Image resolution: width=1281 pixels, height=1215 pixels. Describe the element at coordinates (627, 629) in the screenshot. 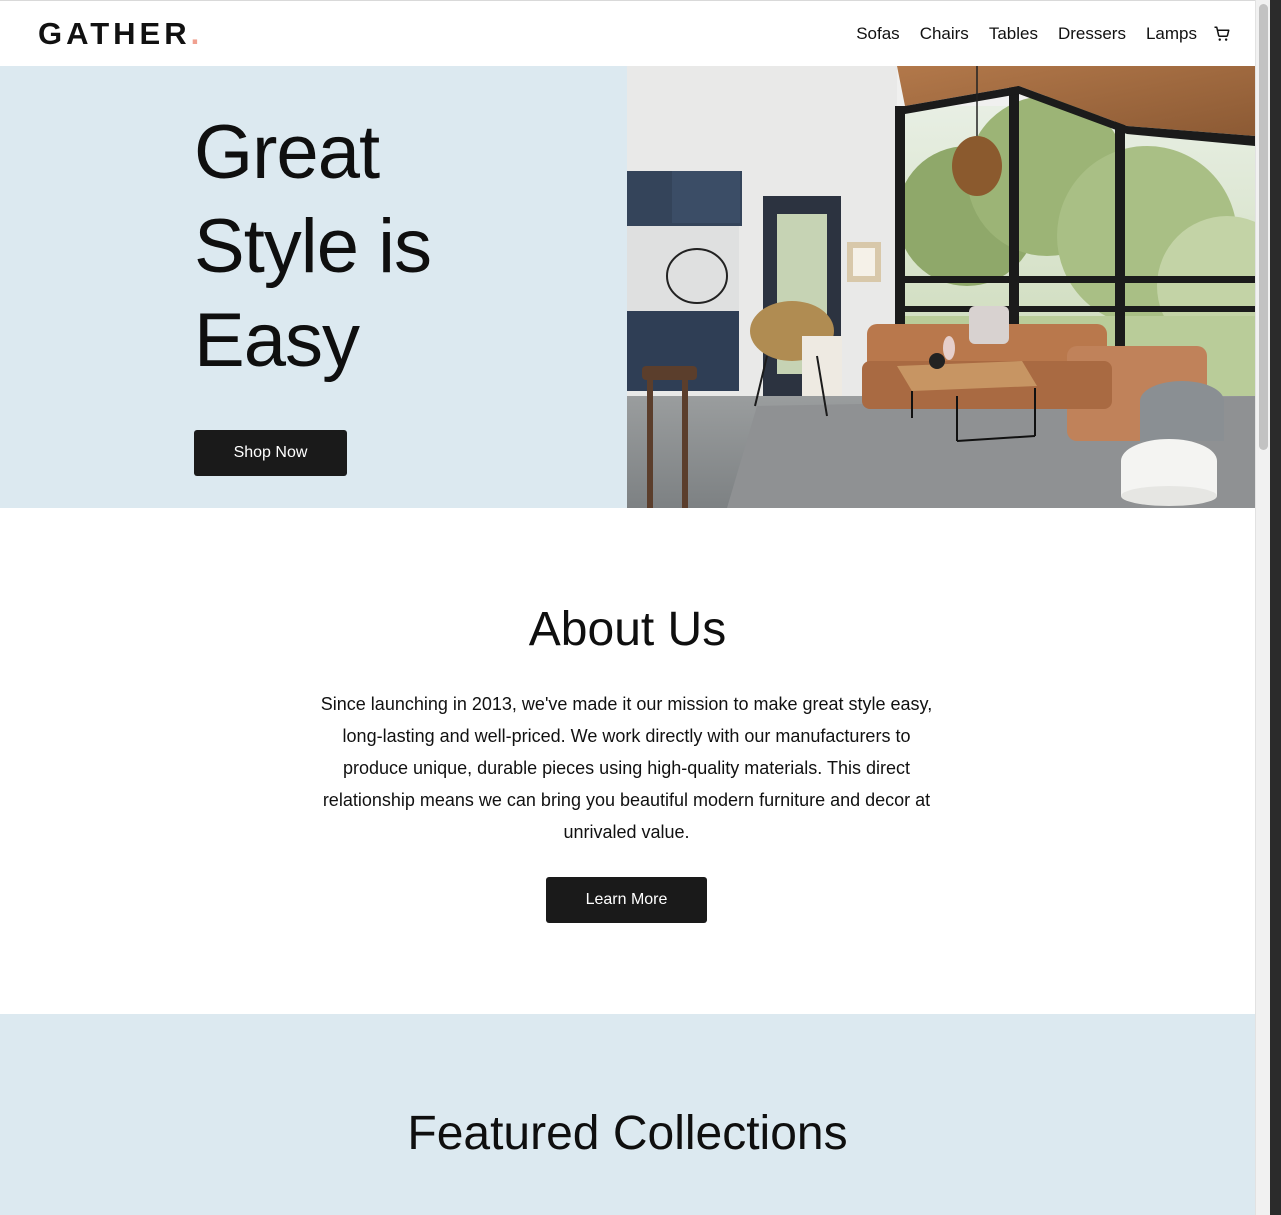

I see `about-title: About Us` at that location.